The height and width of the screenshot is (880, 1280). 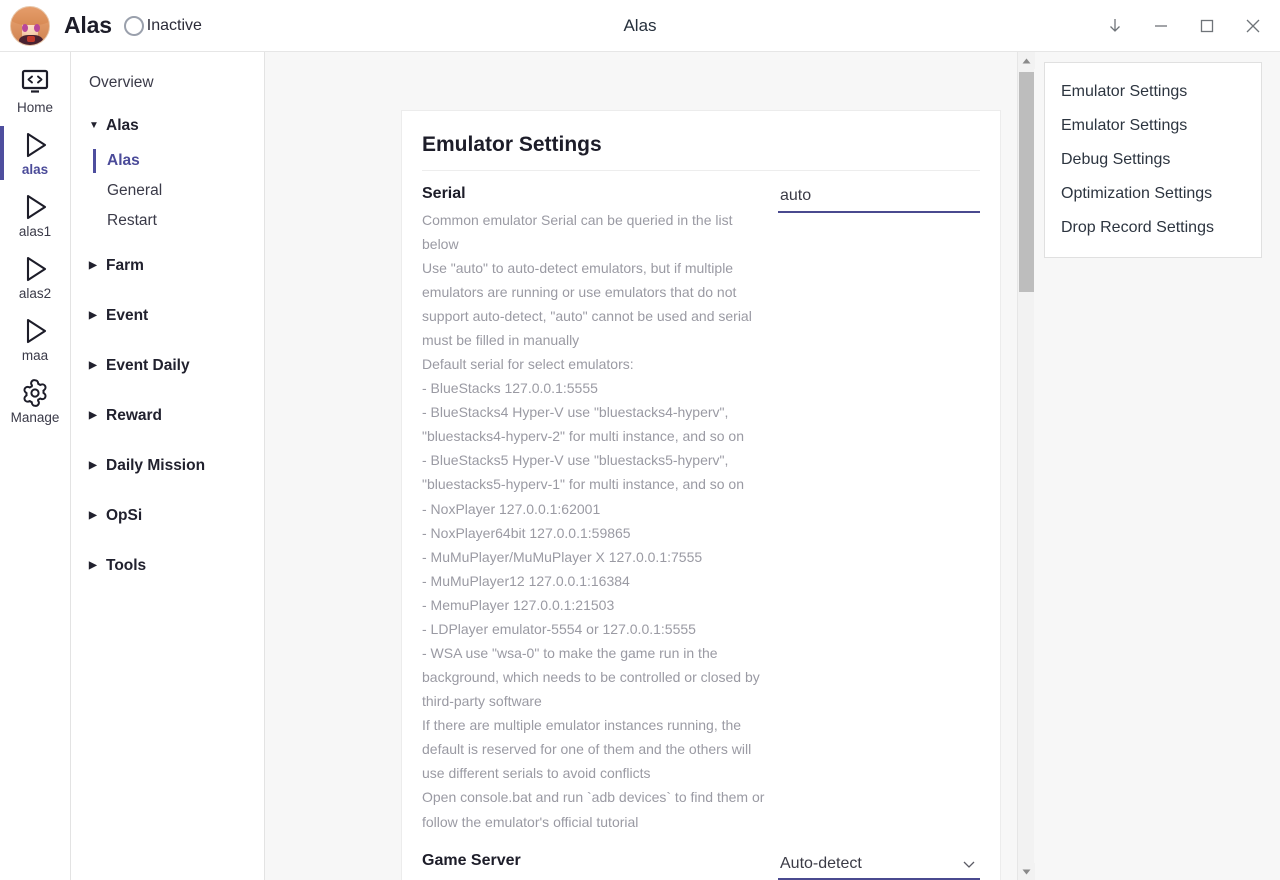 What do you see at coordinates (167, 126) in the screenshot?
I see `nav-group-alas: ▼ Alas` at bounding box center [167, 126].